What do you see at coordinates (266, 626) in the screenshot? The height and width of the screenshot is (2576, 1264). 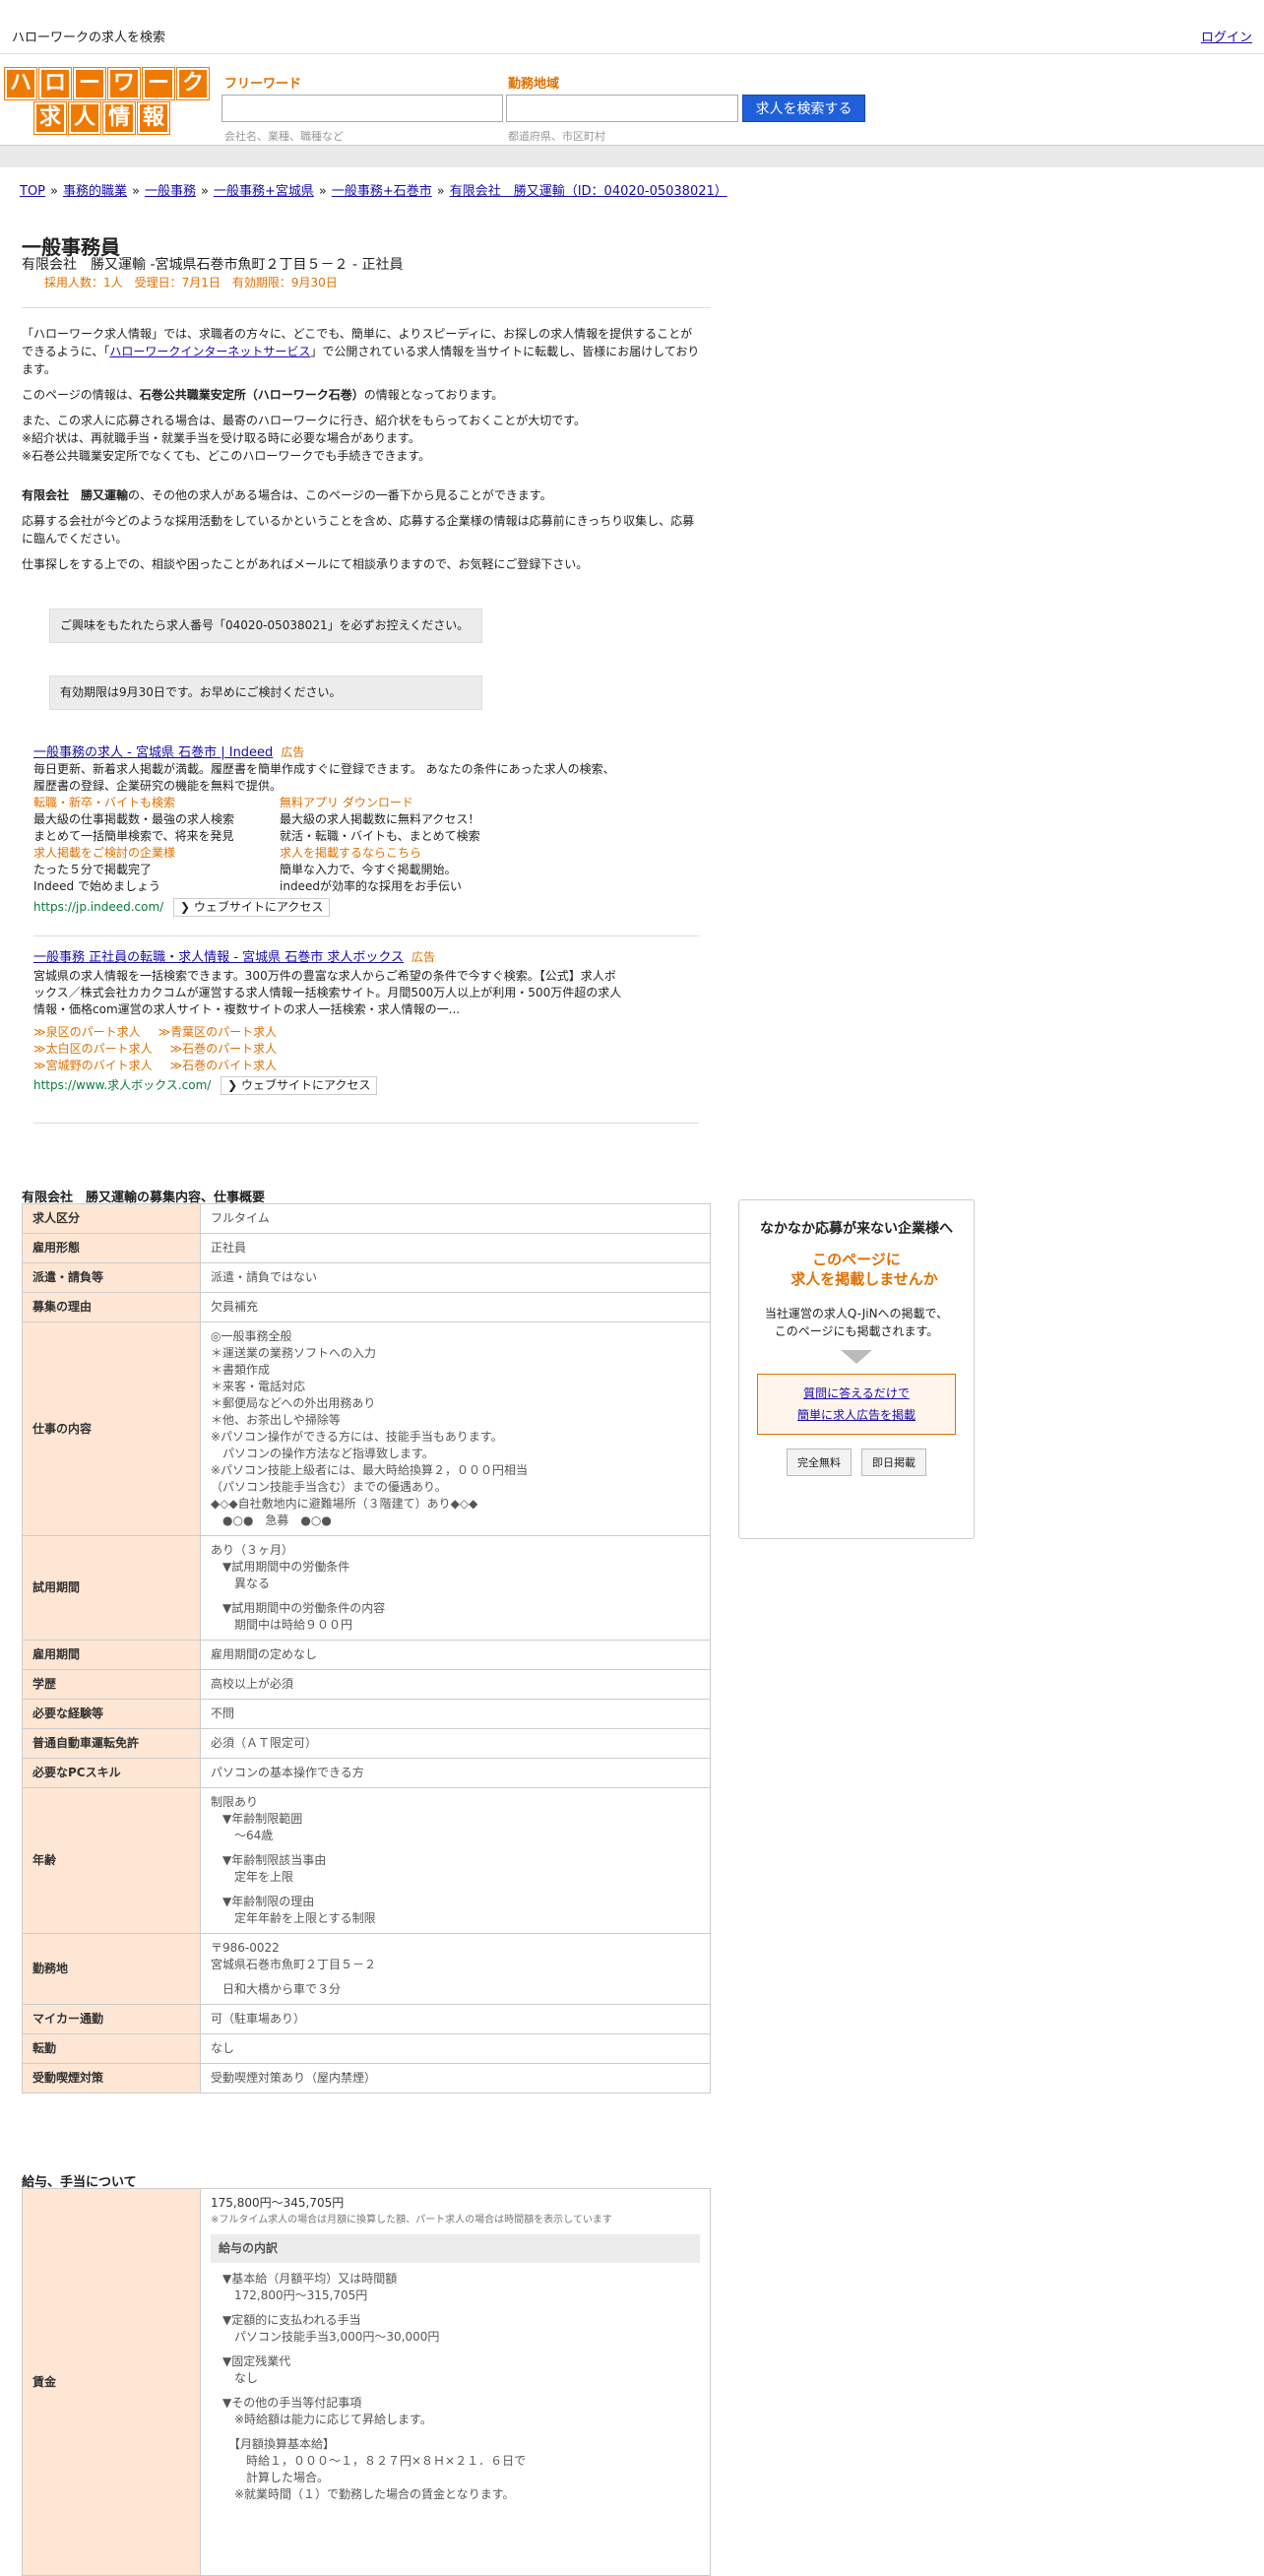 I see `job-number-note: ご興味をもたれたら求人番号「04020-05038021」を必ずお控えください。` at bounding box center [266, 626].